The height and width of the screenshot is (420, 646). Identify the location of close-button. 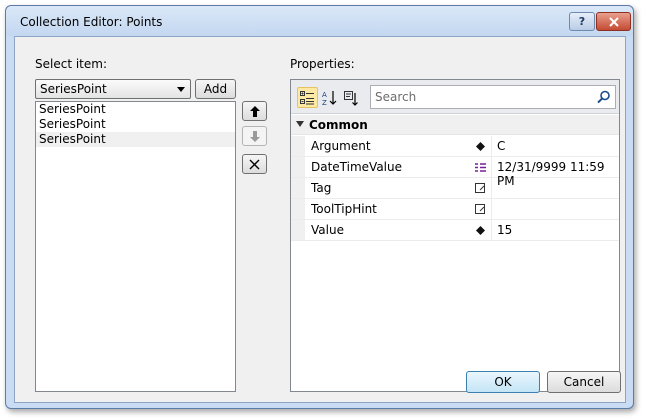
(613, 21).